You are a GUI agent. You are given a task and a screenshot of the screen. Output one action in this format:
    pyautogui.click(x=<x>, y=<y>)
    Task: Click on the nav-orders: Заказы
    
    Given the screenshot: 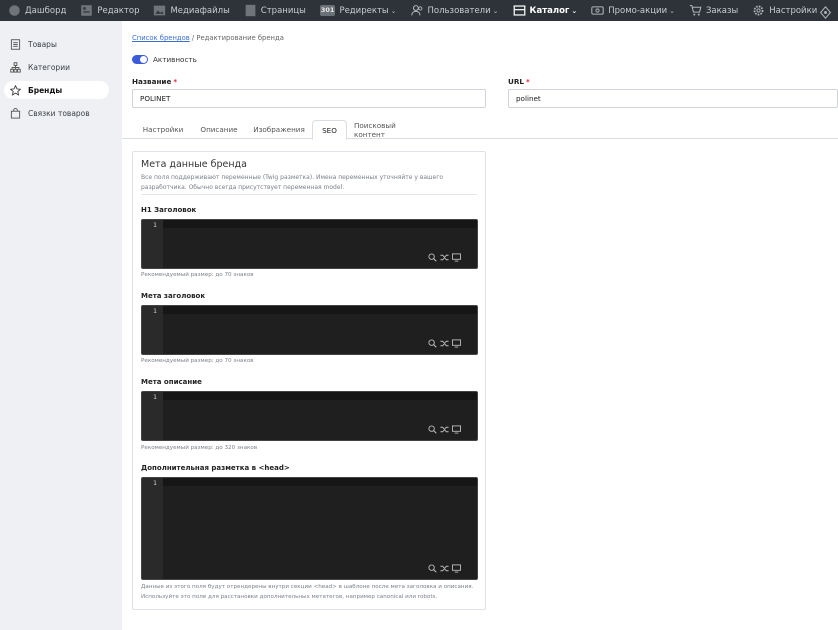 What is the action you would take?
    pyautogui.click(x=713, y=10)
    